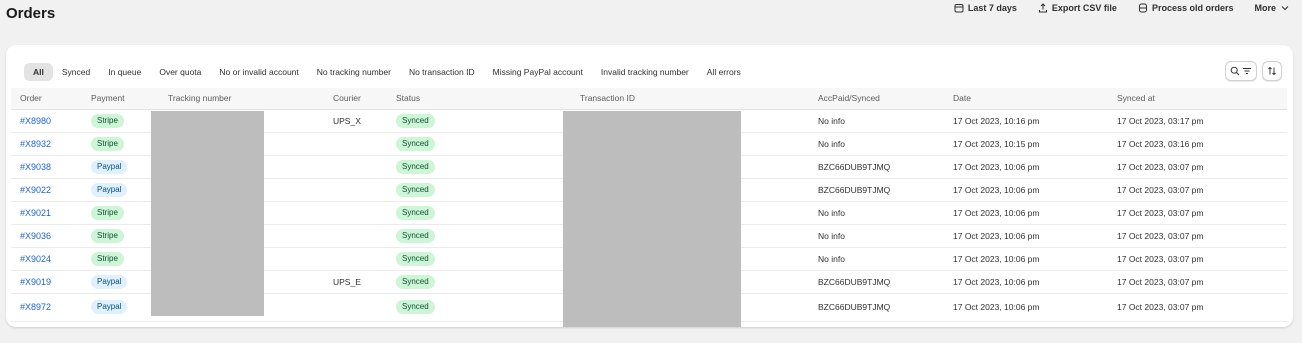 This screenshot has width=1302, height=343. What do you see at coordinates (959, 8) in the screenshot?
I see `calendar-icon` at bounding box center [959, 8].